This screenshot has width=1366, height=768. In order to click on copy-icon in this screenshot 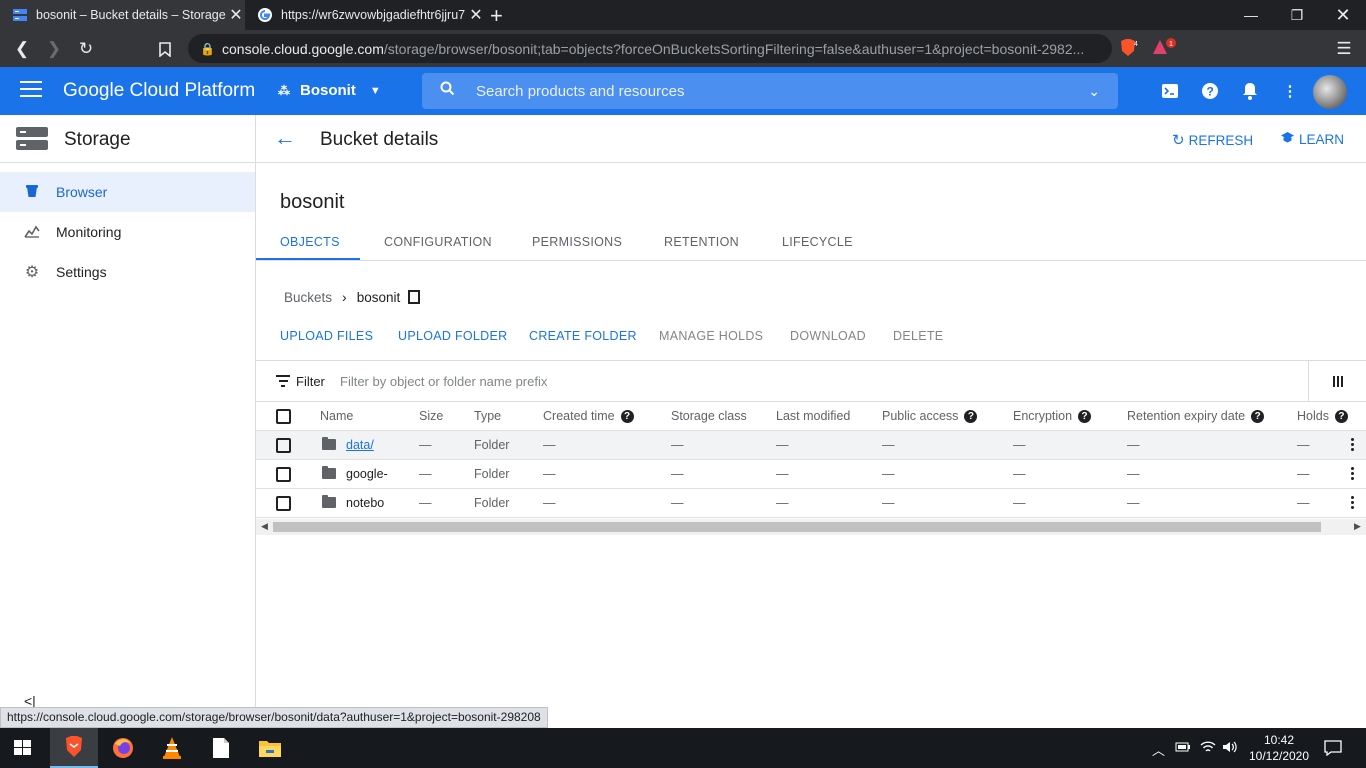, I will do `click(414, 297)`.